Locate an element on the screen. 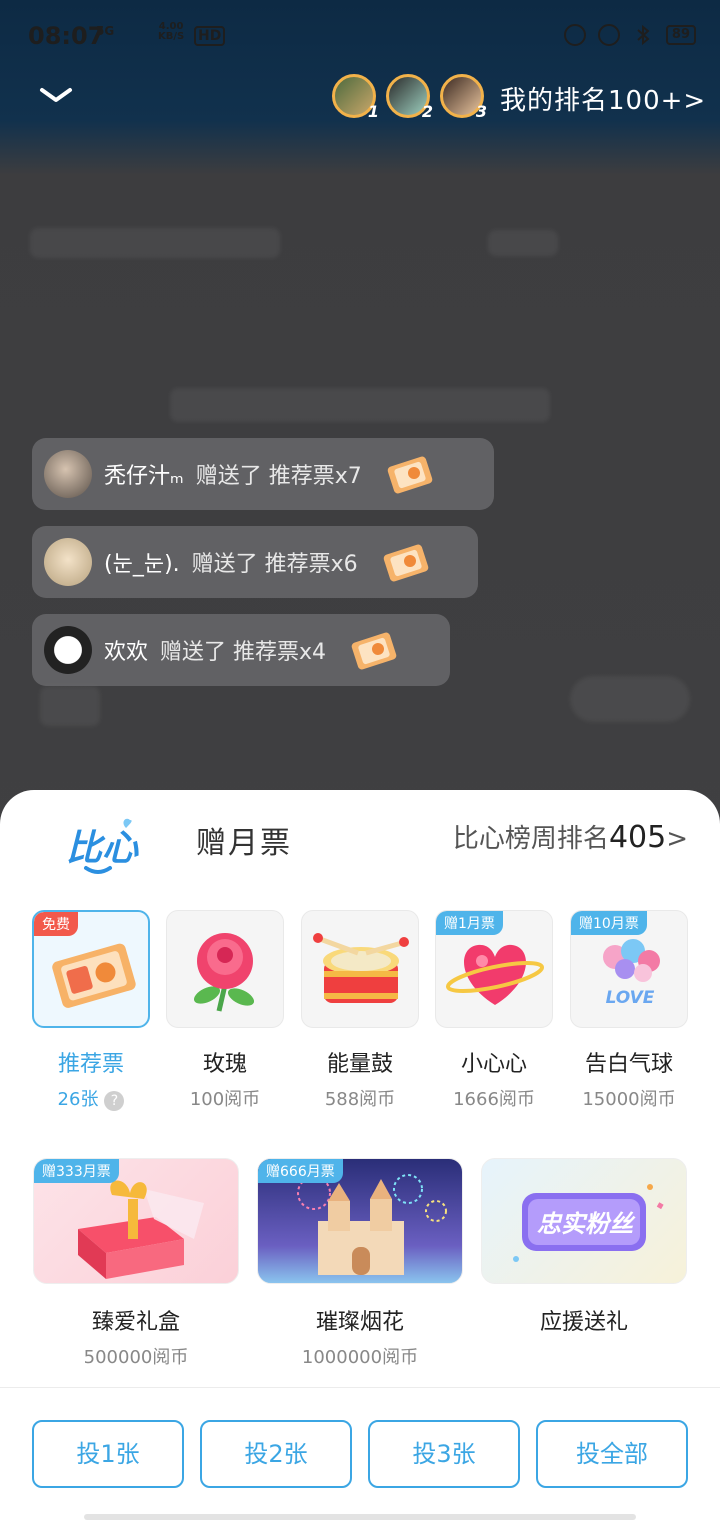 Image resolution: width=720 pixels, height=1520 pixels. top-fan-rank: 3 is located at coordinates (481, 111).